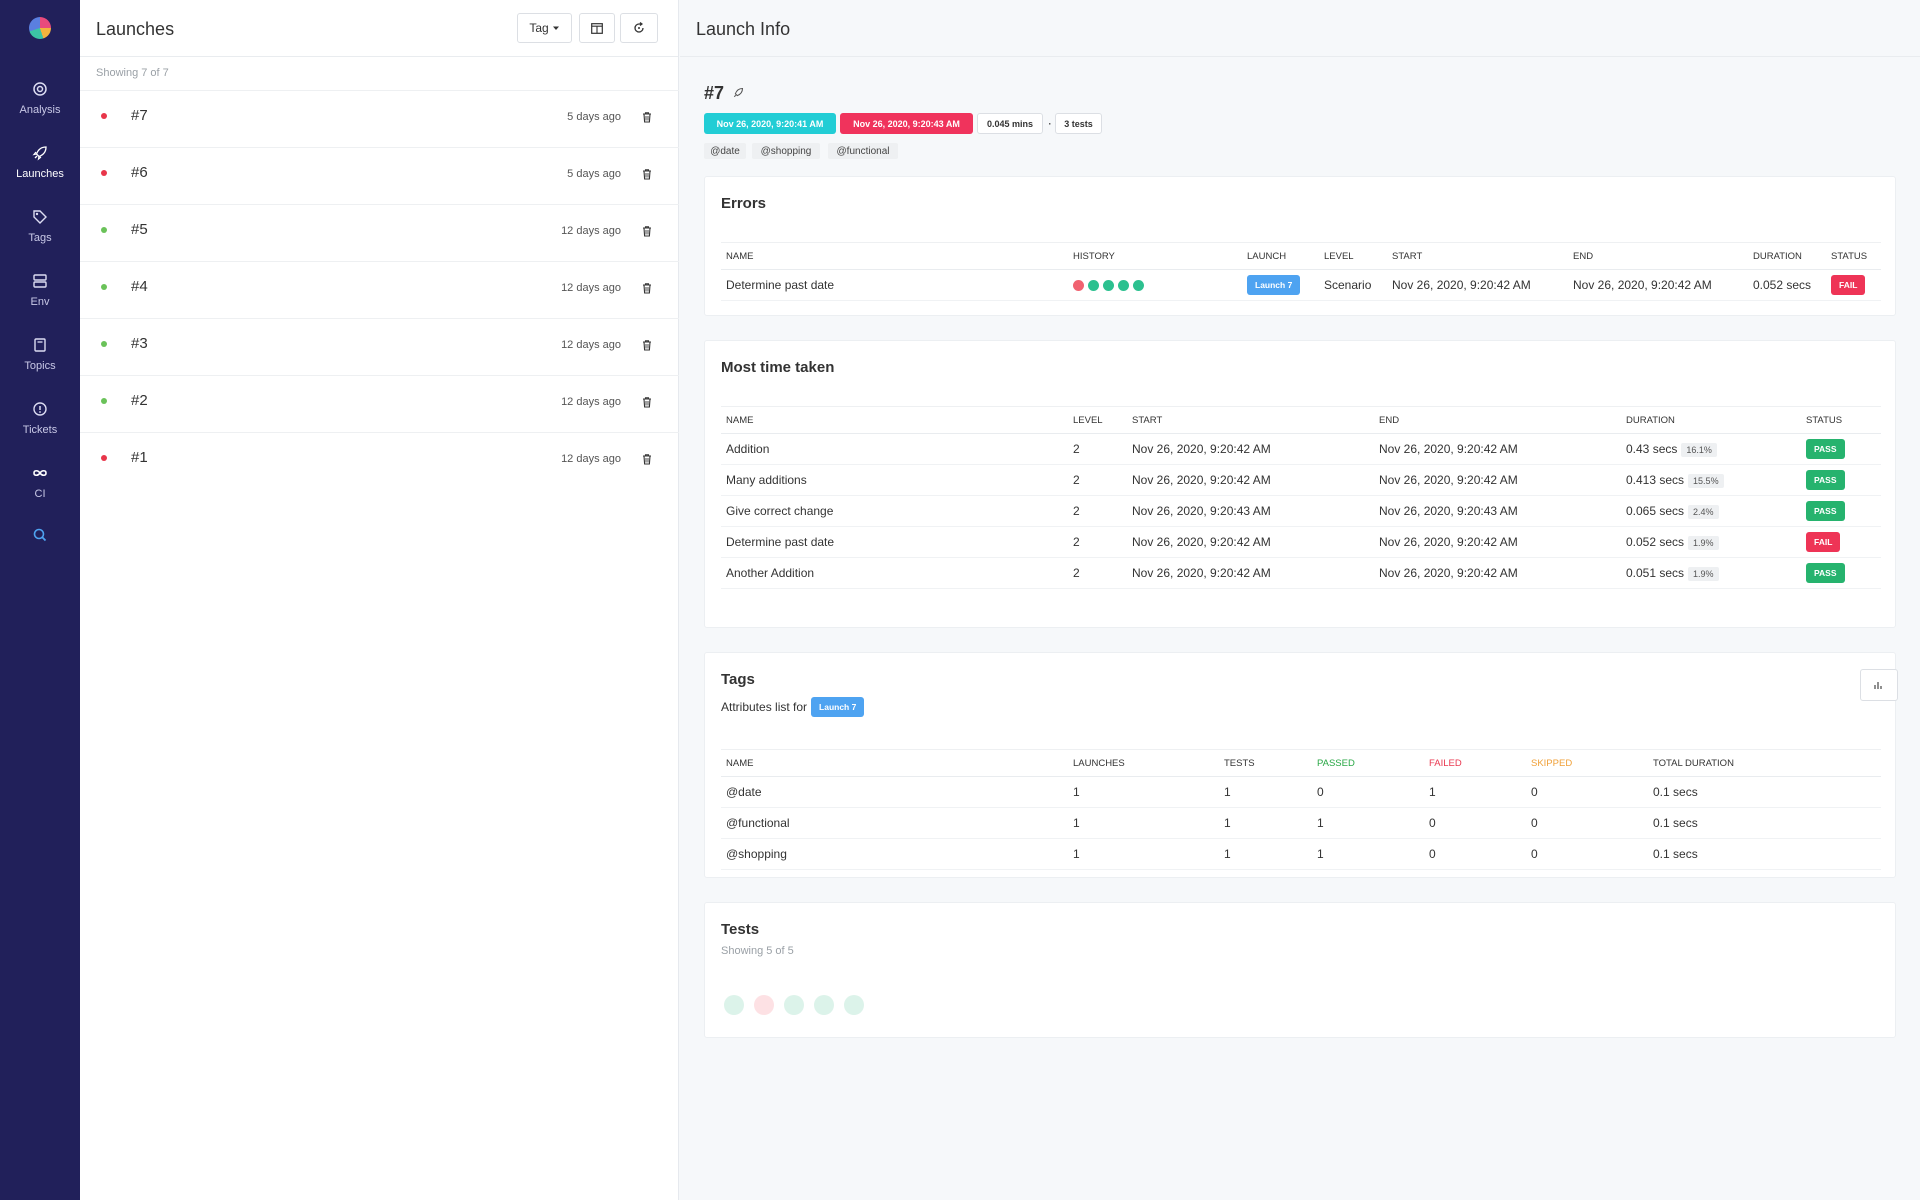 The image size is (1920, 1200). Describe the element at coordinates (1301, 854) in the screenshot. I see `table-row: @shopping 1 1 1 0 0 0.1 secs` at that location.